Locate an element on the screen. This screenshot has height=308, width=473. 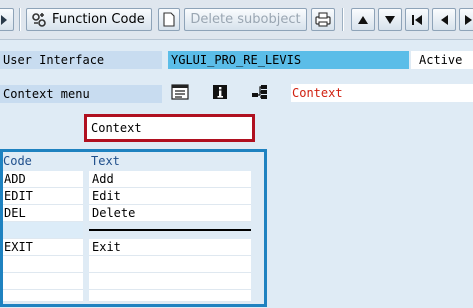
text-cell: Delete is located at coordinates (170, 213).